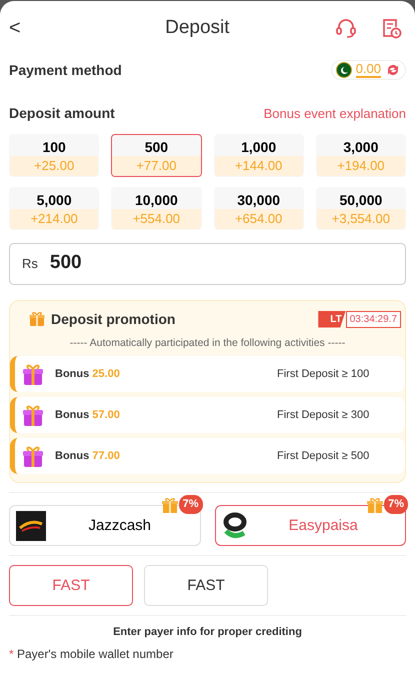 This screenshot has height=690, width=415. Describe the element at coordinates (323, 415) in the screenshot. I see `deposit-condition: First Deposit ≥ 300` at that location.